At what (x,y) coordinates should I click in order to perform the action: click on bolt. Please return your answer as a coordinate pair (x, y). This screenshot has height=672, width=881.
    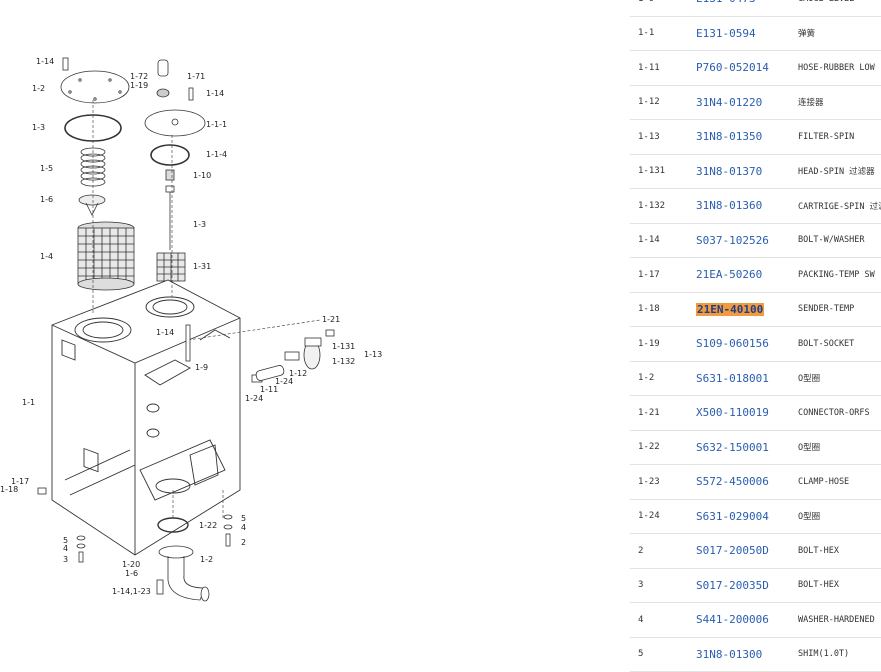
    Looking at the image, I should click on (65, 64).